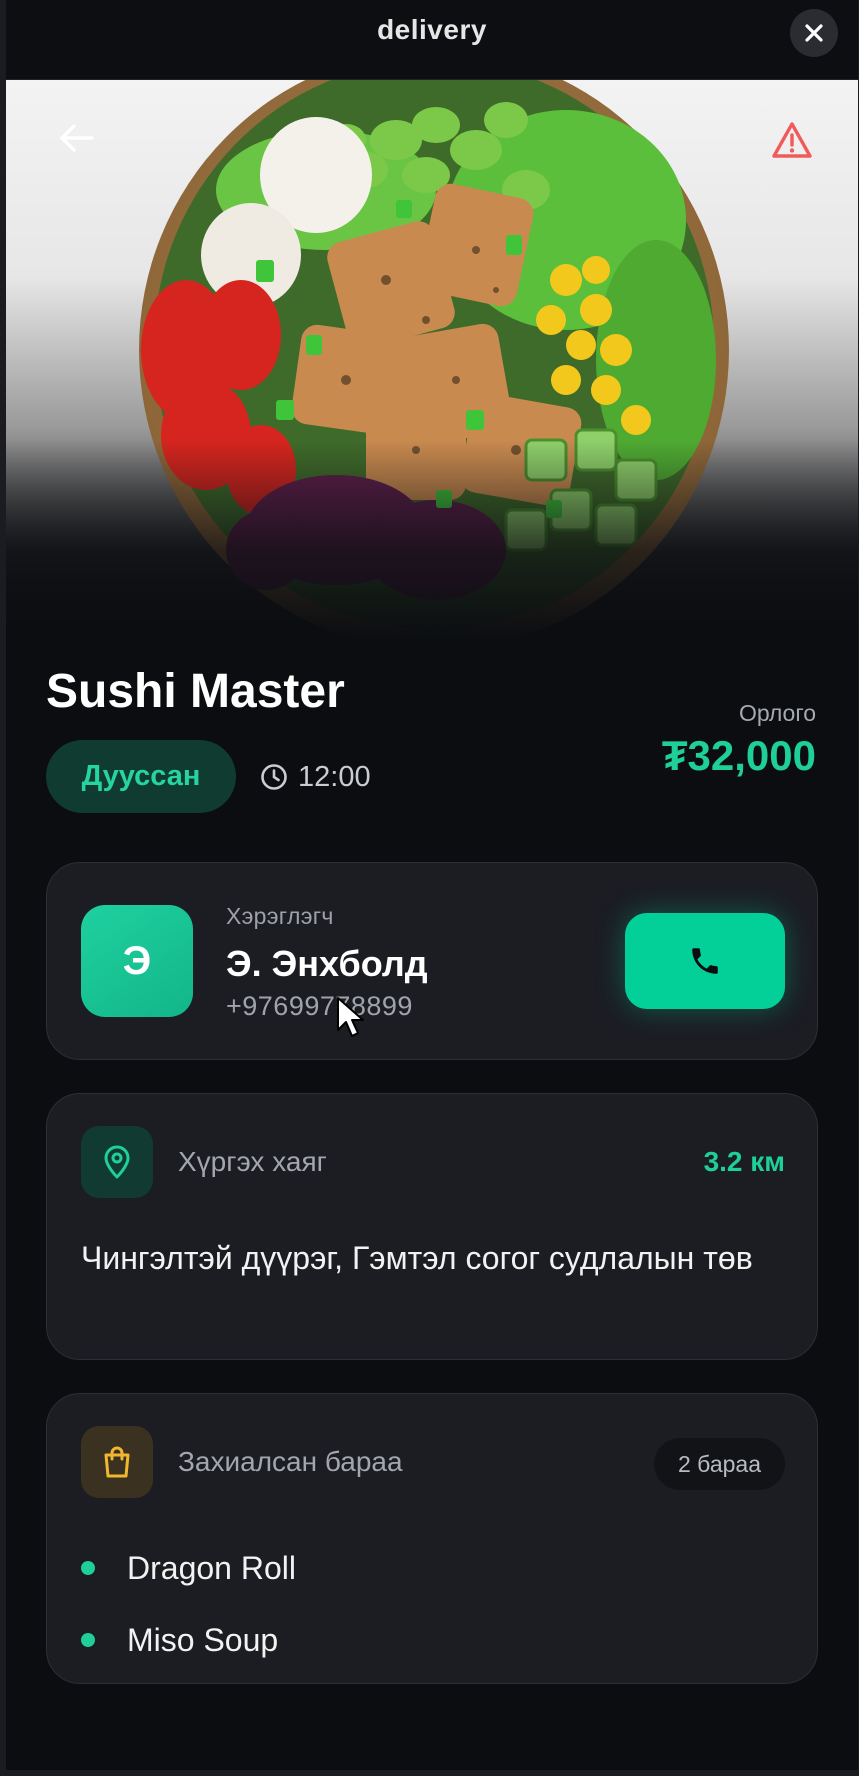  I want to click on list-item: Dragon Roll, so click(188, 1568).